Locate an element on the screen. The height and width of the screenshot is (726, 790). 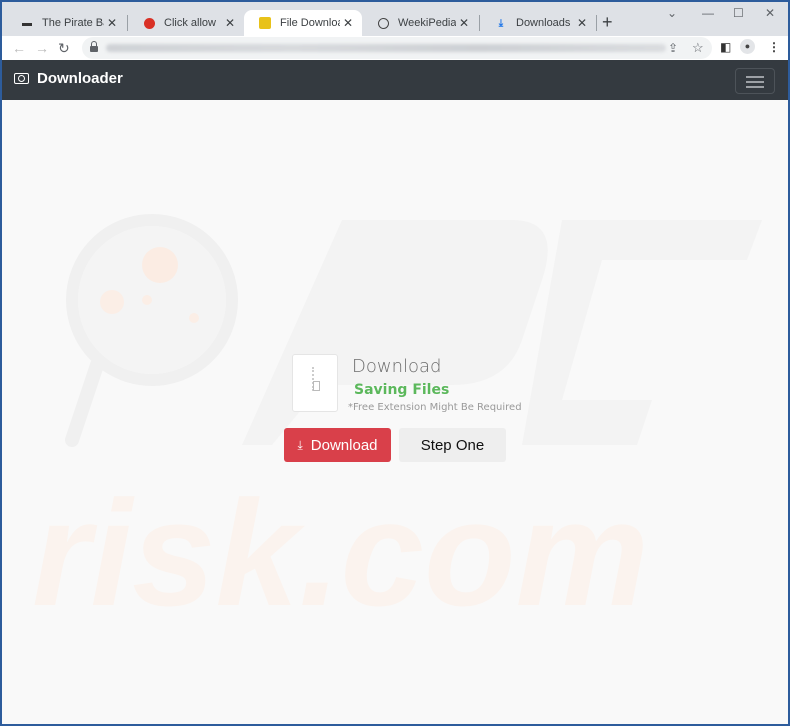
red-circle-icon is located at coordinates (149, 23).